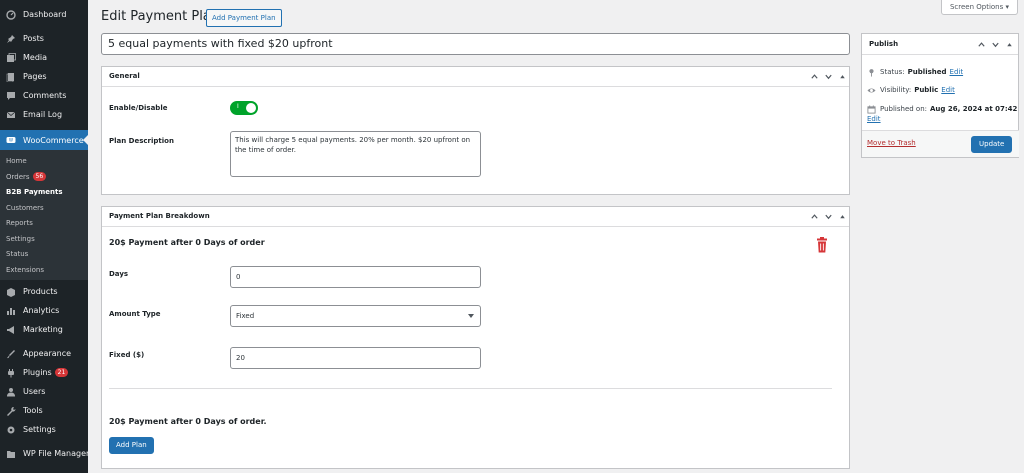  What do you see at coordinates (85, 140) in the screenshot?
I see `current-menu-arrow` at bounding box center [85, 140].